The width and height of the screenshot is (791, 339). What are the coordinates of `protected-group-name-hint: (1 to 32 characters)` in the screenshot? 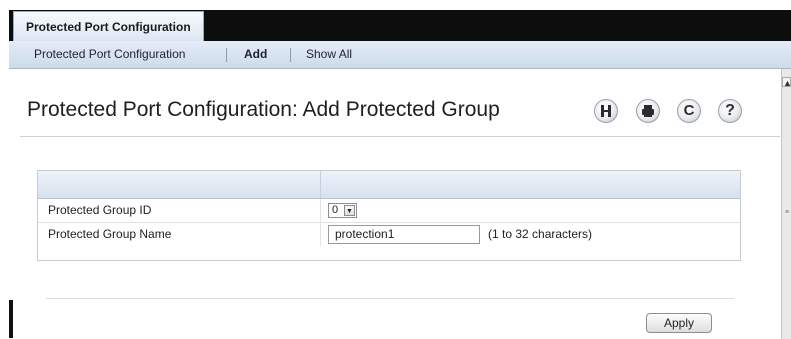 It's located at (540, 234).